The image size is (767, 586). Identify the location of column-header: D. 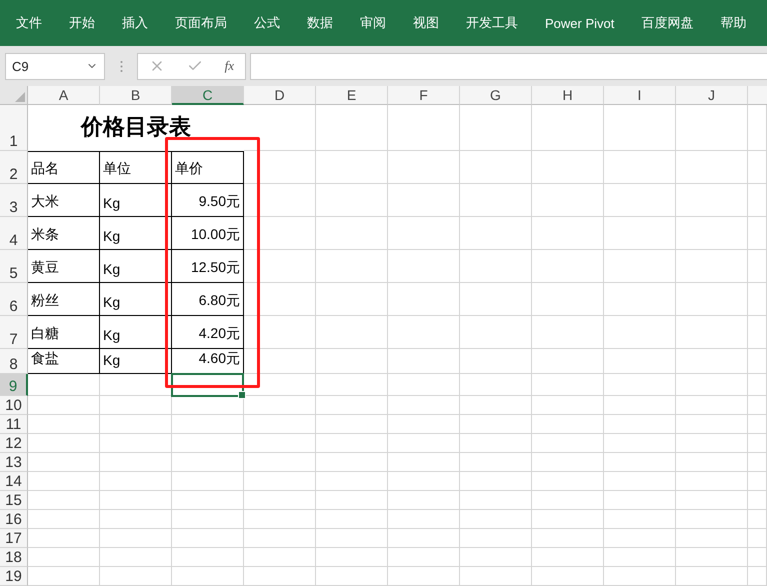
(280, 95).